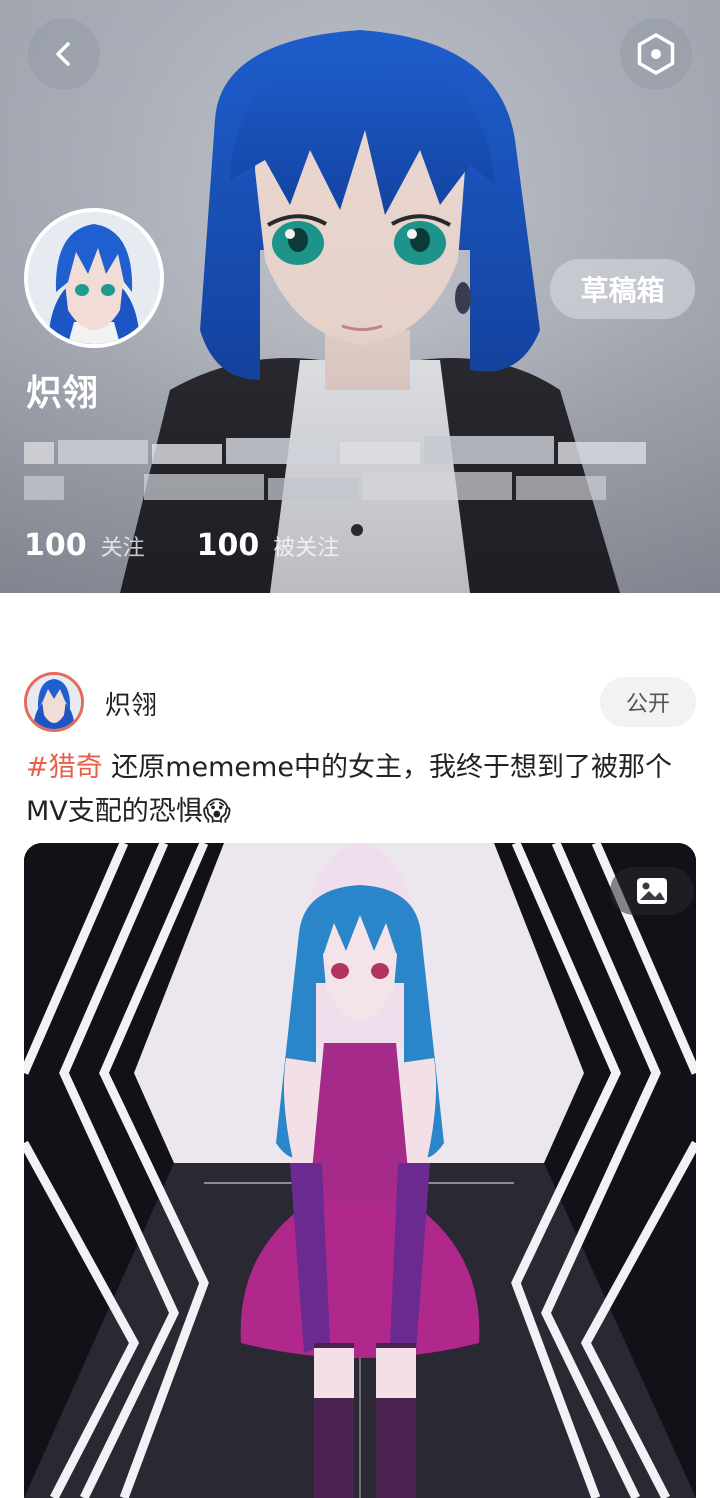 The width and height of the screenshot is (720, 1498). Describe the element at coordinates (55, 545) in the screenshot. I see `following-count: 100` at that location.